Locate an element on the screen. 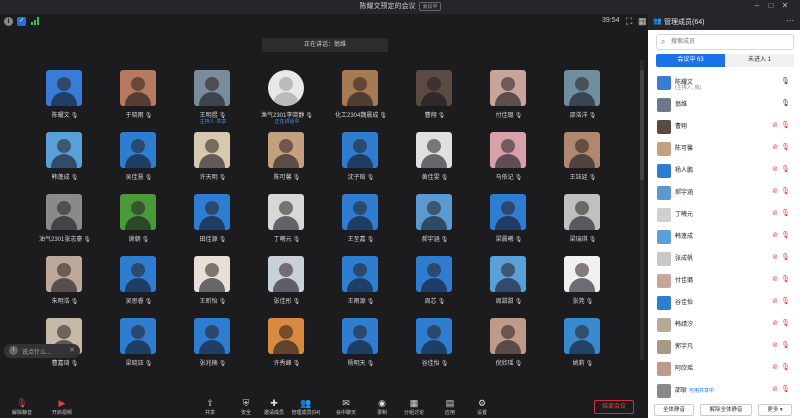 This screenshot has height=418, width=800. toolbar-invite: ✚ 邀请成员 is located at coordinates (274, 408).